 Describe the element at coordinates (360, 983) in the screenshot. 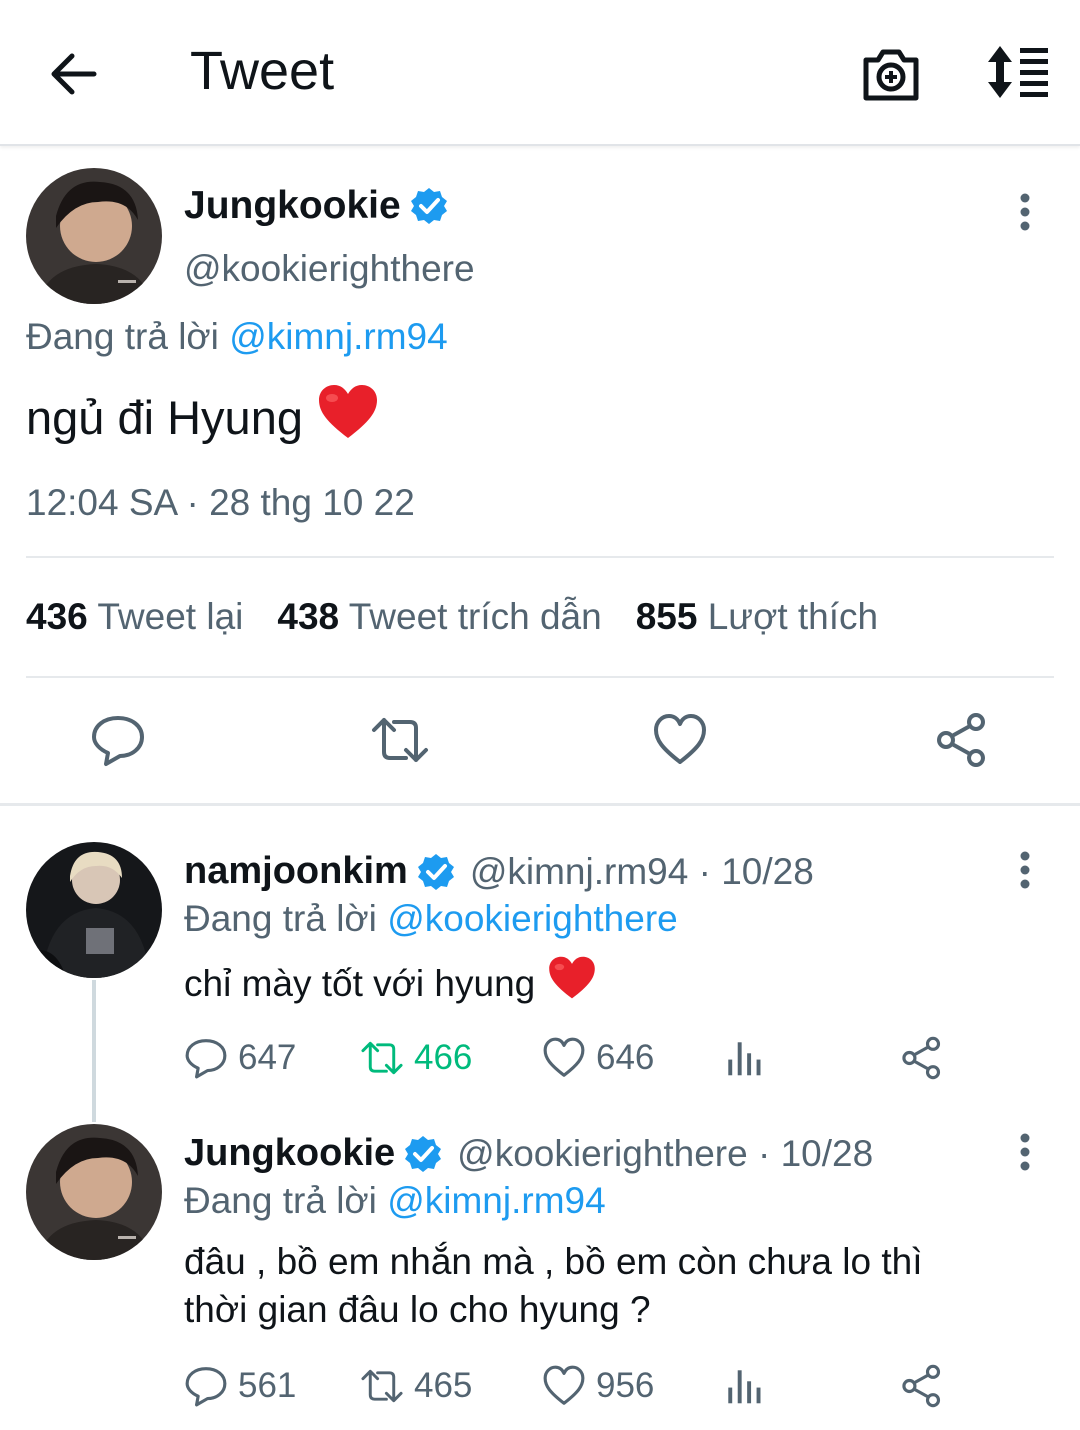

I see `reply-text-body: chỉ mày tốt với hyung` at that location.